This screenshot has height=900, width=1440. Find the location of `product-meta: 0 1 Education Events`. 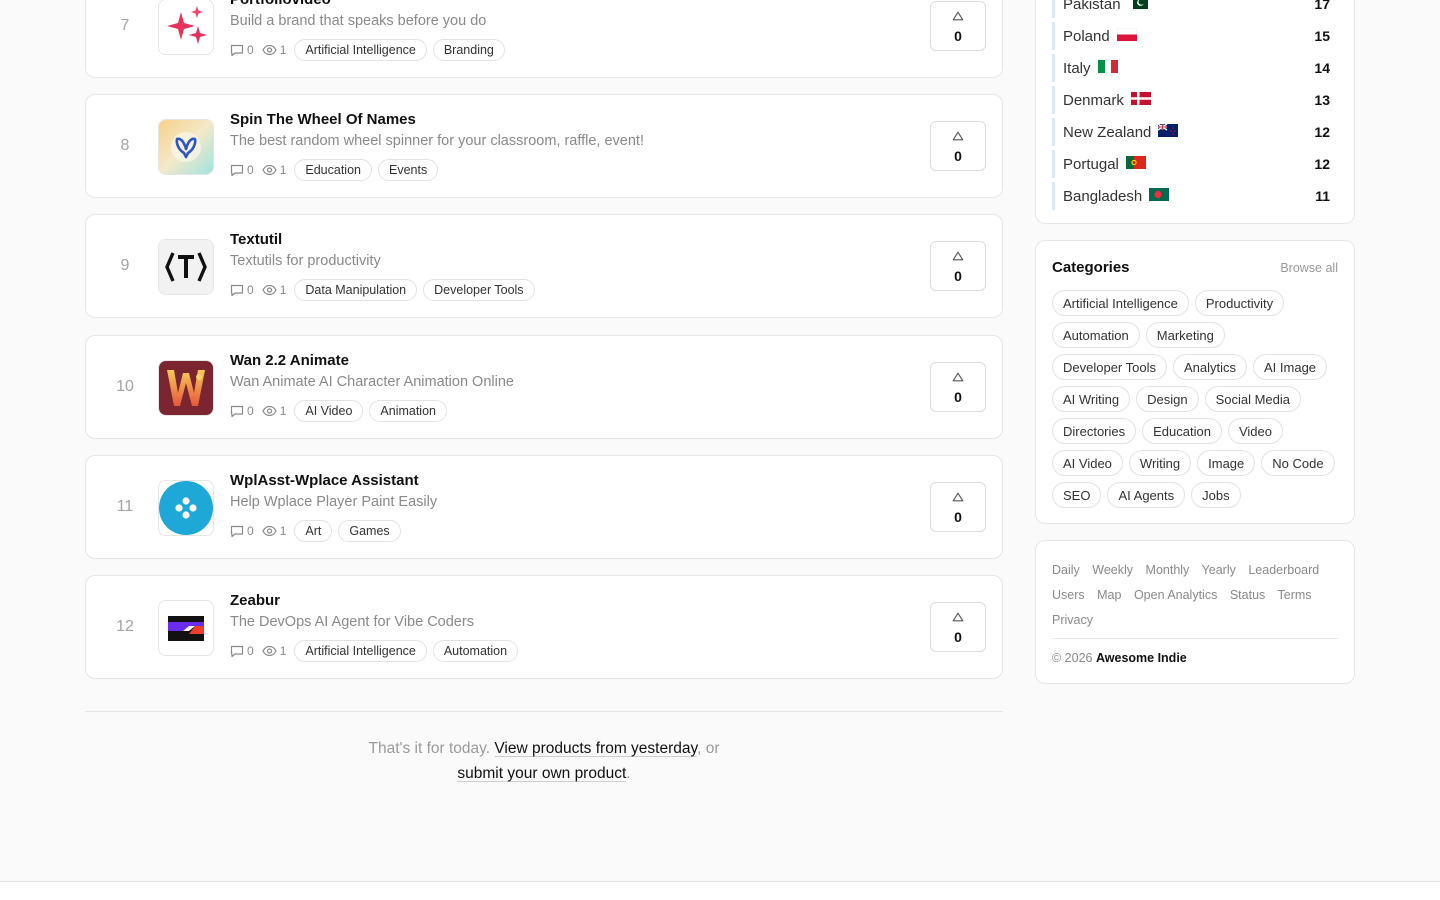

product-meta: 0 1 Education Events is located at coordinates (334, 170).